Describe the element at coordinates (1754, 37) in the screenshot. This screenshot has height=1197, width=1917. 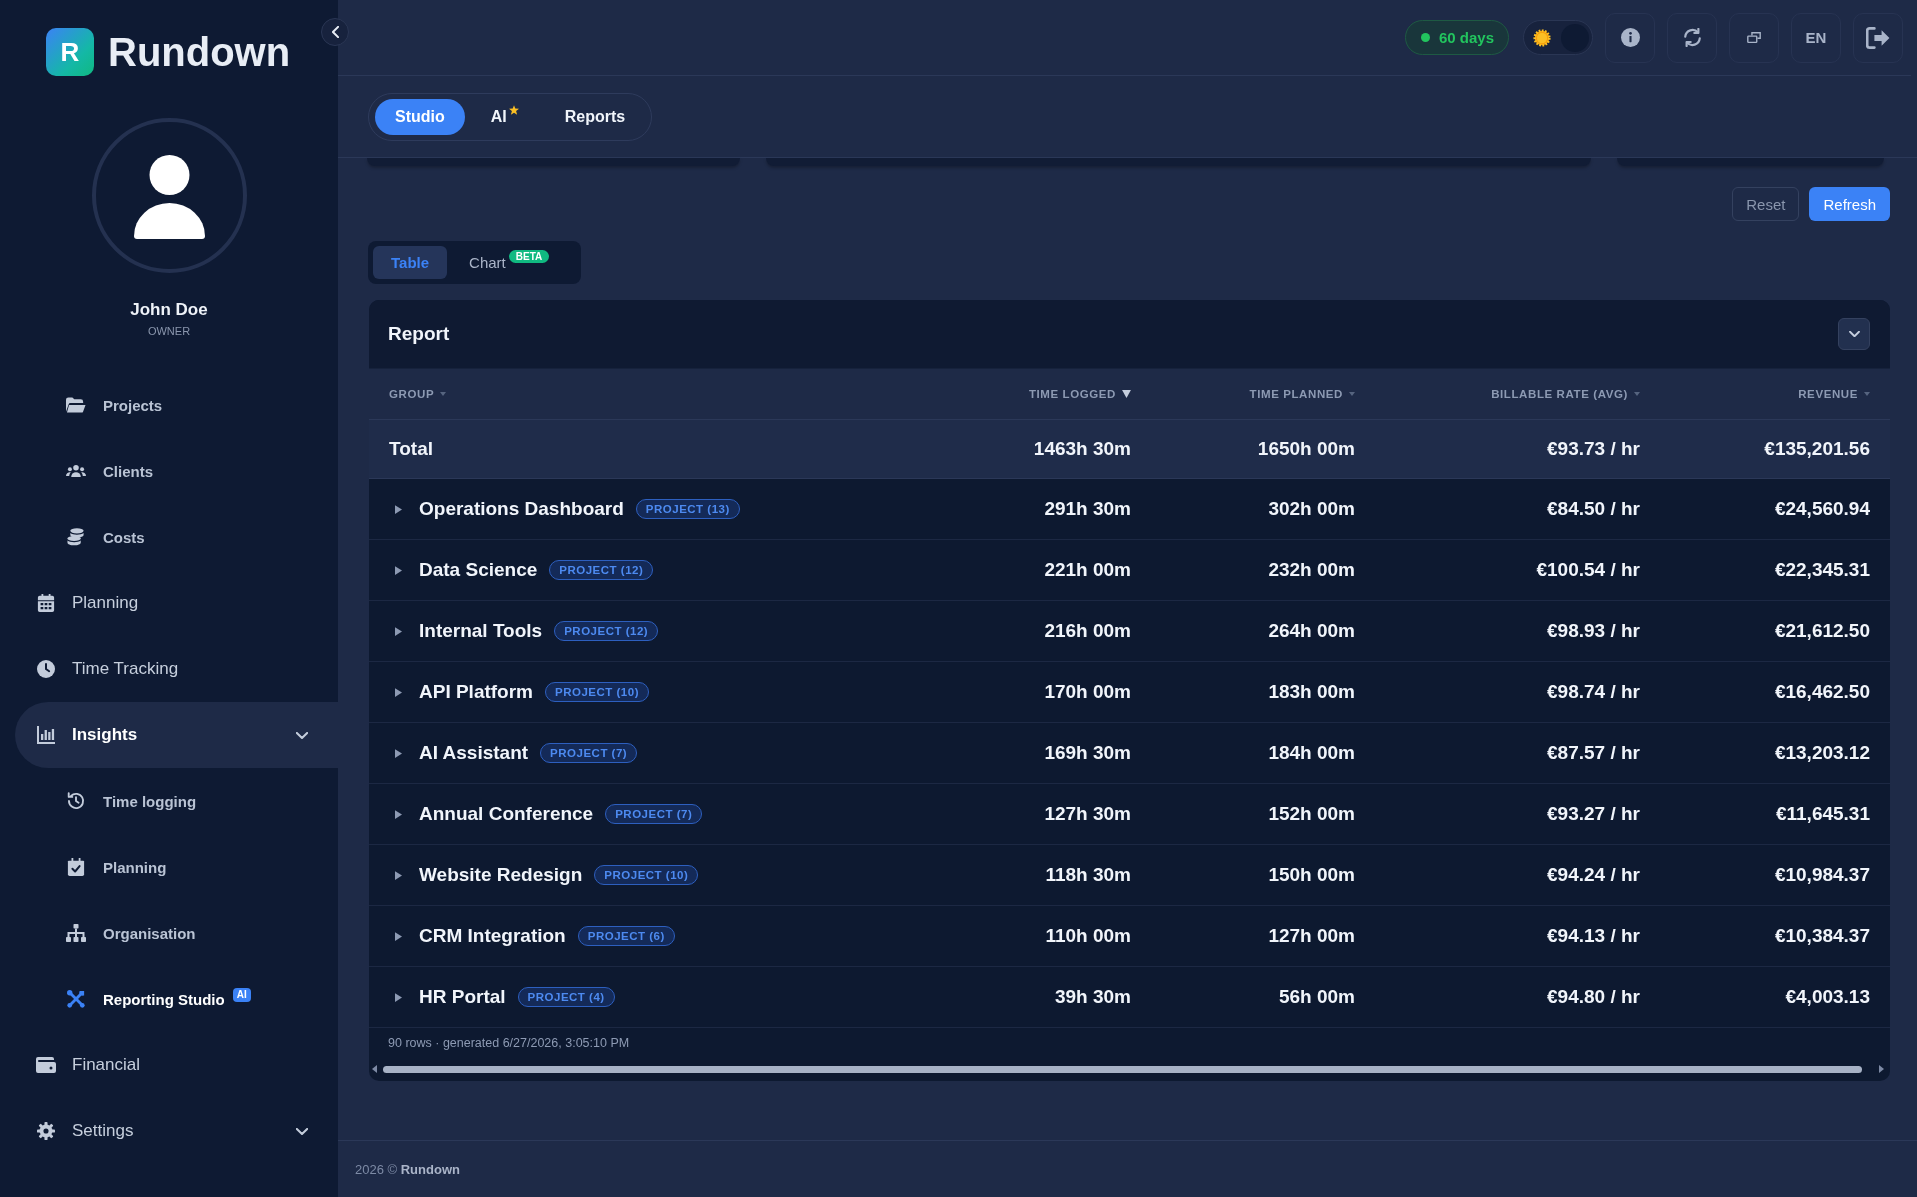
I see `windows-button` at that location.